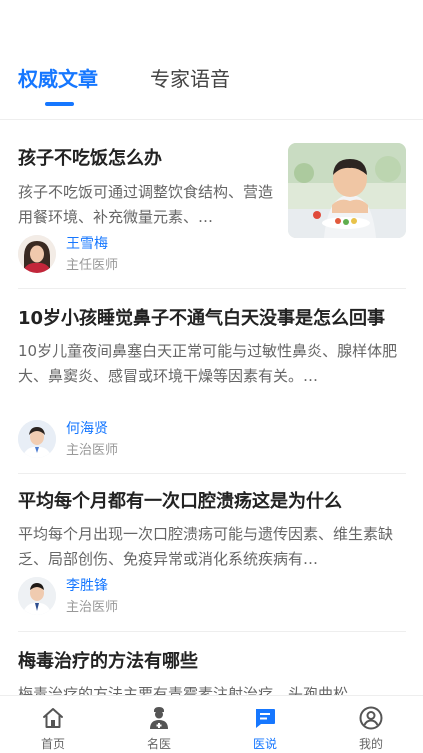 The image size is (423, 753). What do you see at coordinates (90, 158) in the screenshot?
I see `article-title: 孩子不吃饭怎么办` at bounding box center [90, 158].